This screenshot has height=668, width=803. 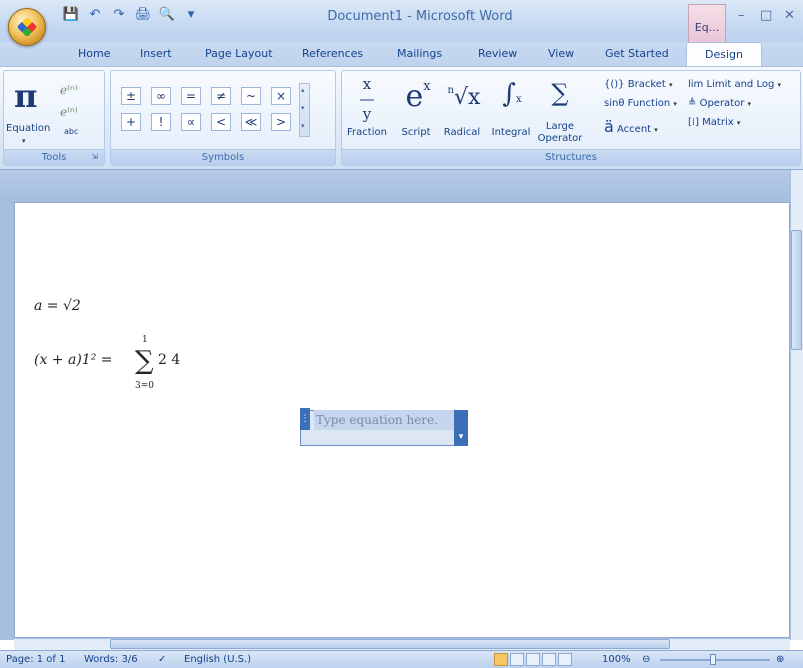 I want to click on large-operator-button: Large Operator, so click(x=560, y=133).